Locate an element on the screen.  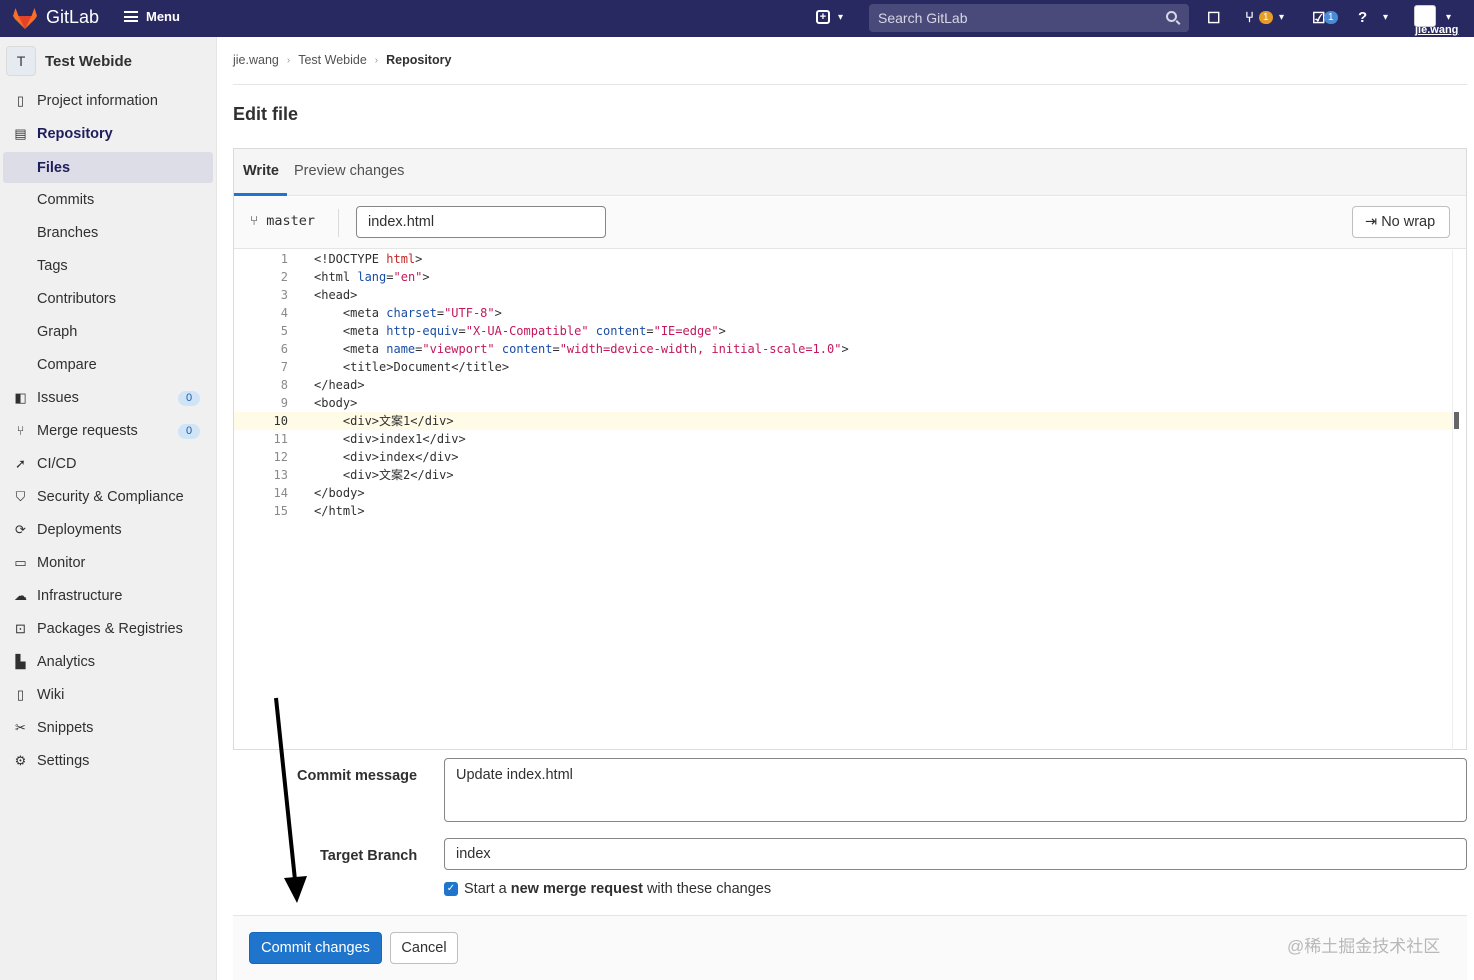
merge-request-icon: ⑂ is located at coordinates (1249, 17).